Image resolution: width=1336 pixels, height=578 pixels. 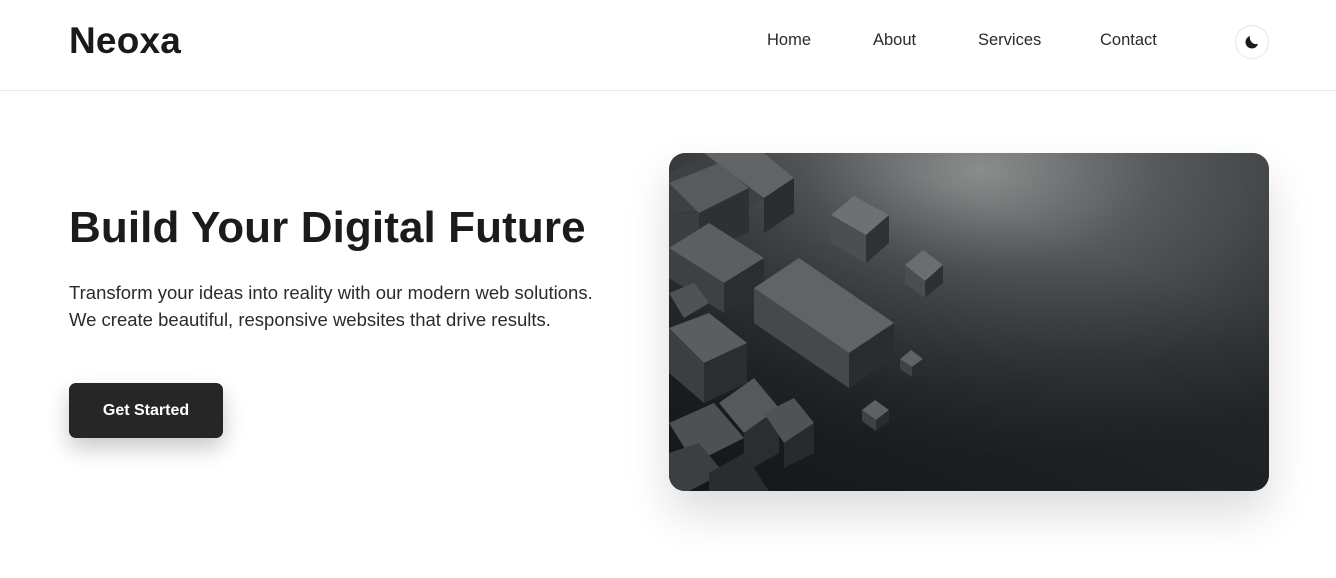 I want to click on theme-toggle-button, so click(x=1252, y=42).